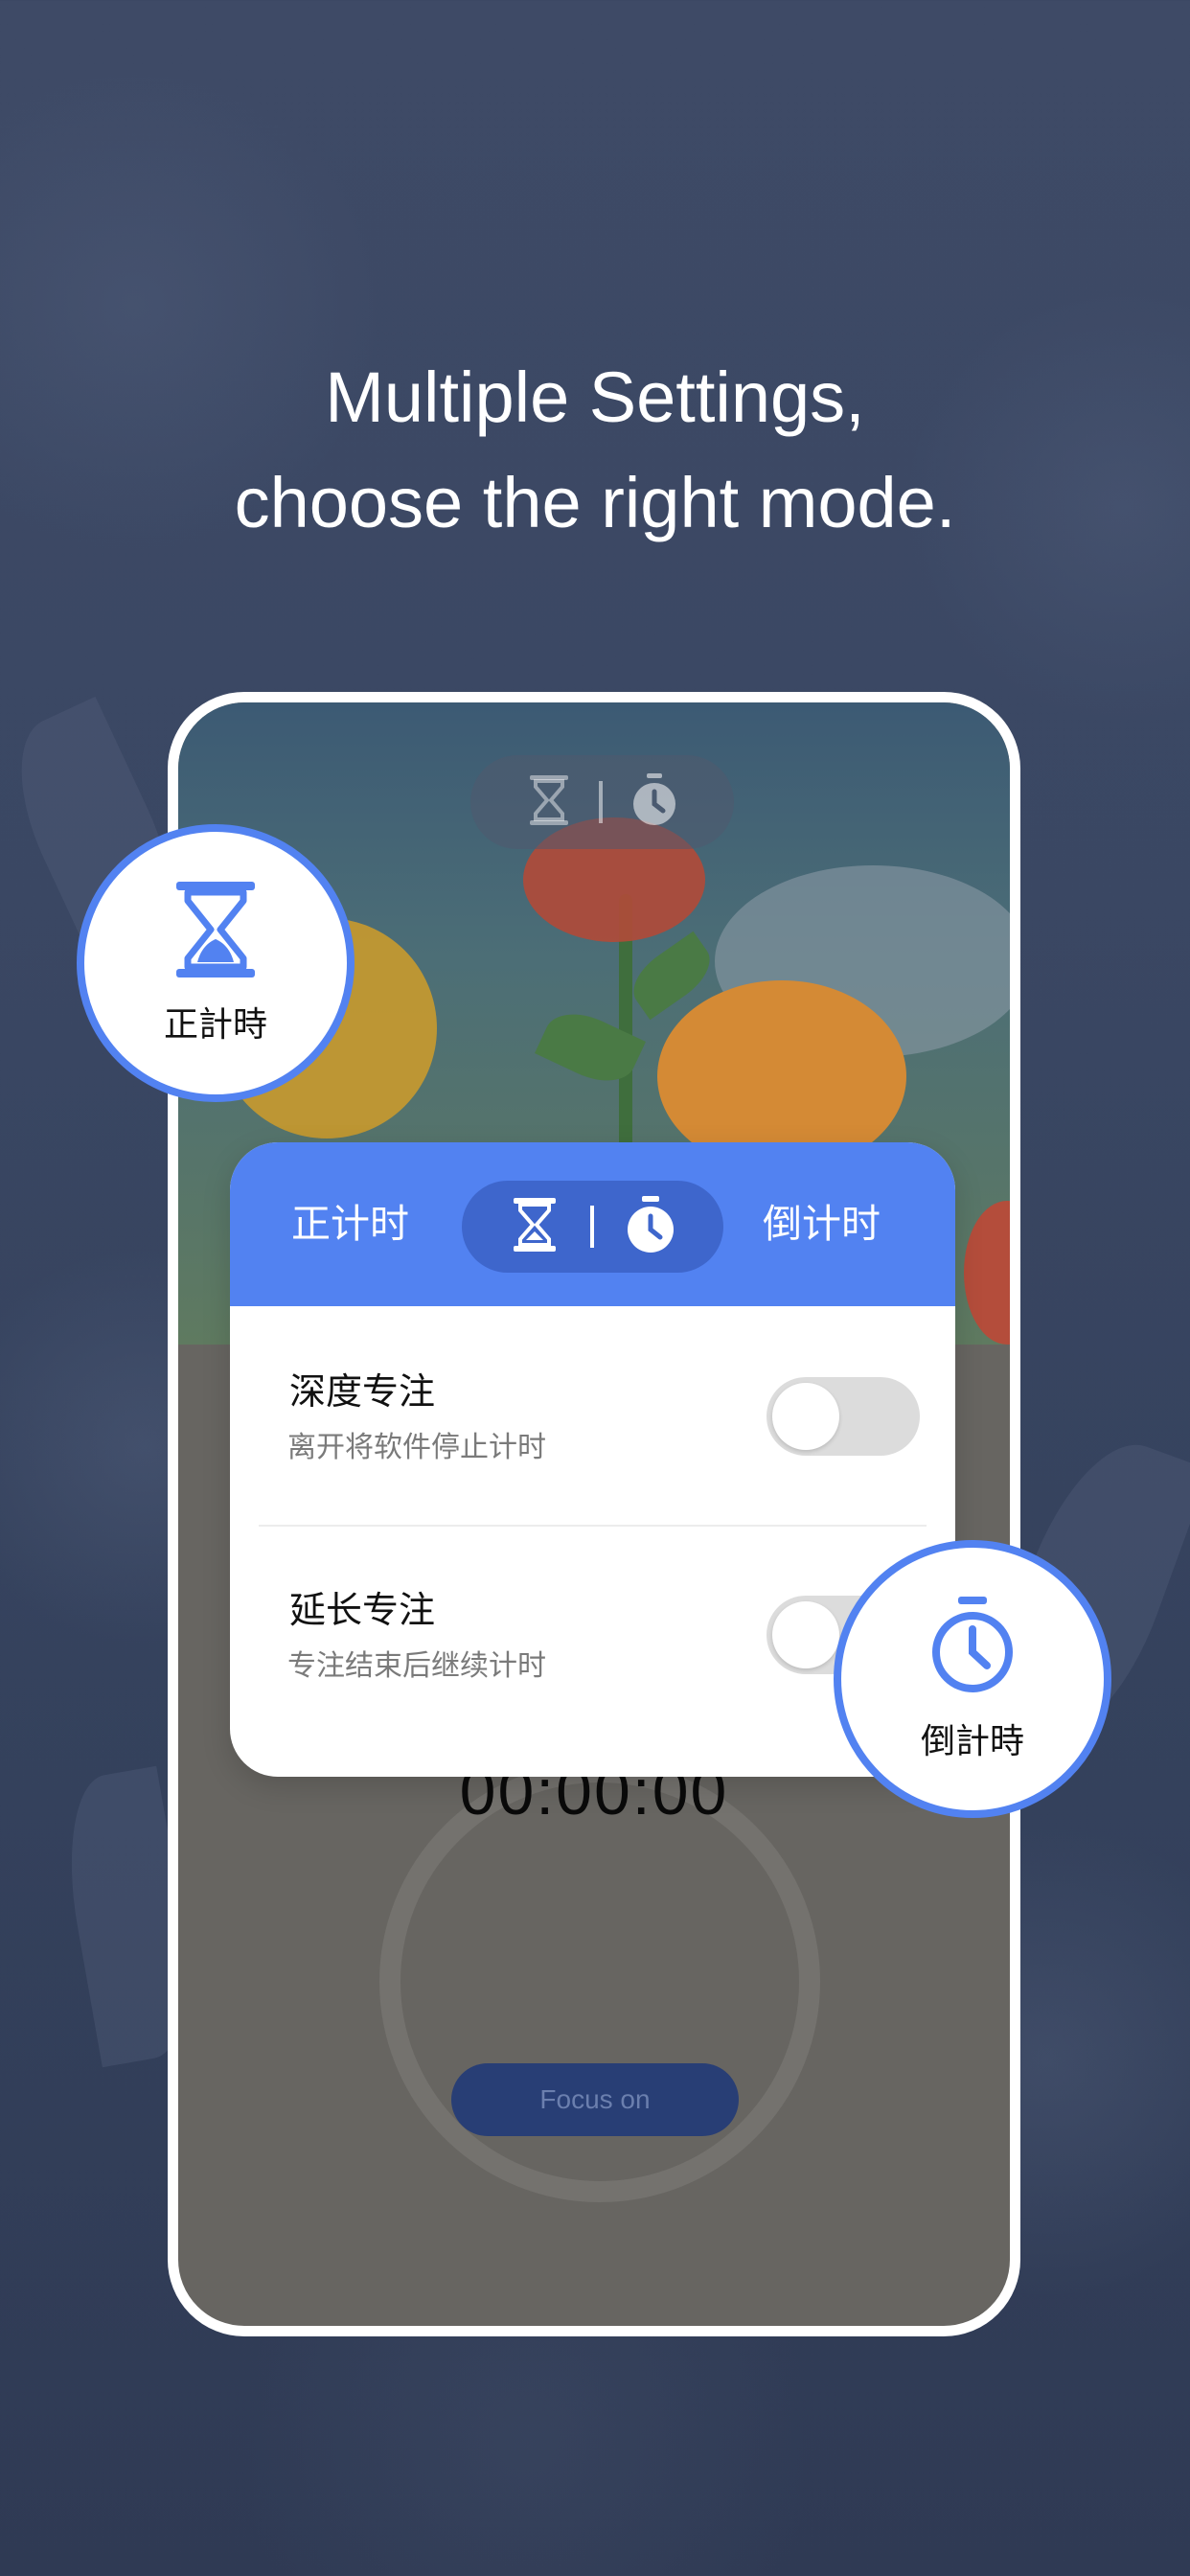 This screenshot has height=2576, width=1190. Describe the element at coordinates (363, 1391) in the screenshot. I see `setting-title: 深度专注` at that location.